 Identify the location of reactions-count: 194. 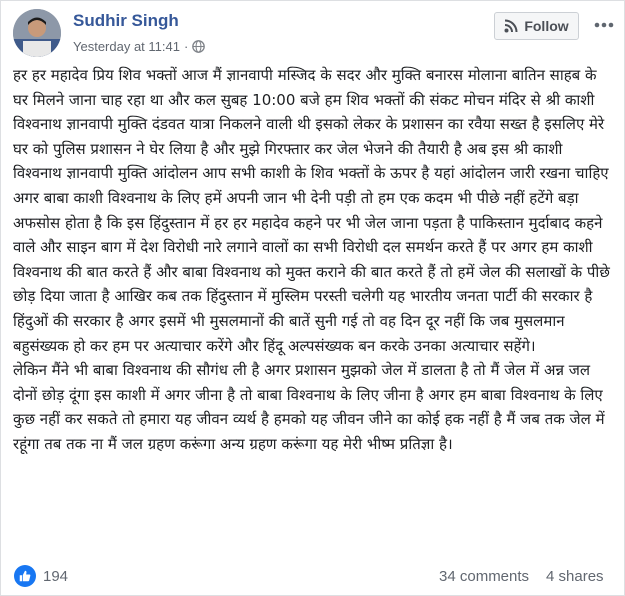
(55, 576).